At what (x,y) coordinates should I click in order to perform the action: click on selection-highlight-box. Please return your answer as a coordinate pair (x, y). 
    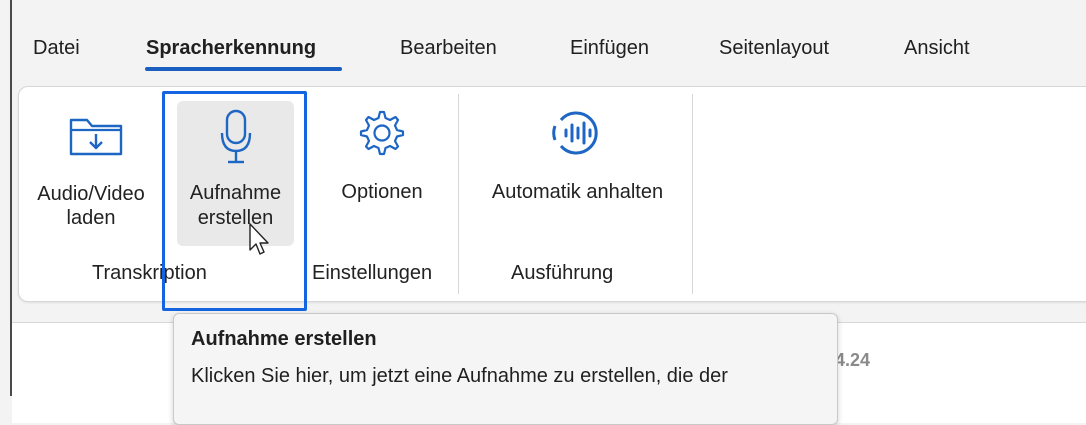
    Looking at the image, I should click on (234, 201).